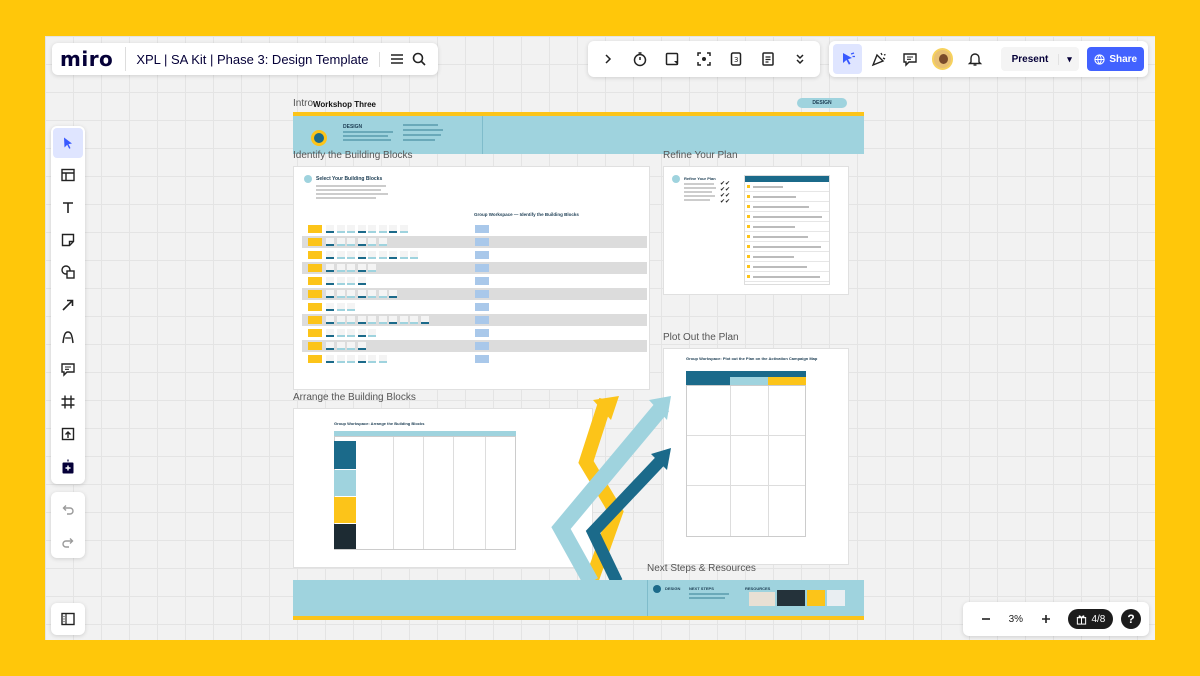  What do you see at coordinates (1131, 619) in the screenshot?
I see `help-button: ?` at bounding box center [1131, 619].